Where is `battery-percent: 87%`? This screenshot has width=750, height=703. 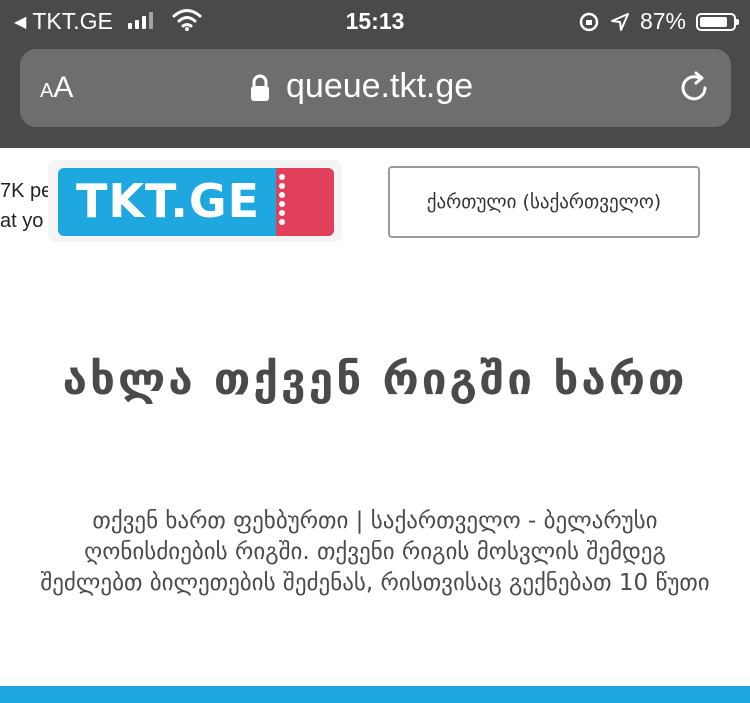
battery-percent: 87% is located at coordinates (662, 21).